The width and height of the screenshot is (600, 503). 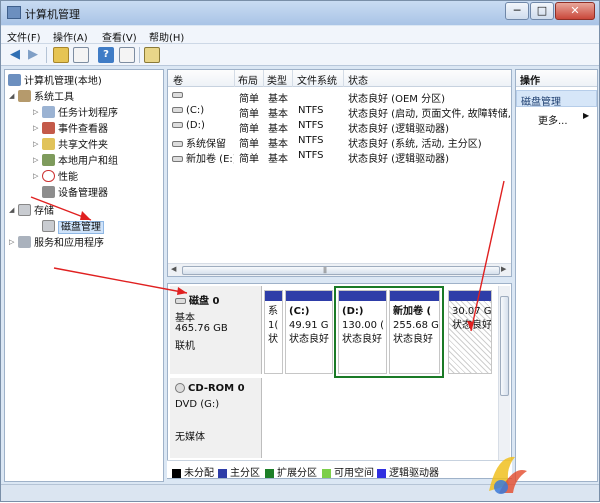 I want to click on back-arrow-icon: ◀, so click(x=15, y=55).